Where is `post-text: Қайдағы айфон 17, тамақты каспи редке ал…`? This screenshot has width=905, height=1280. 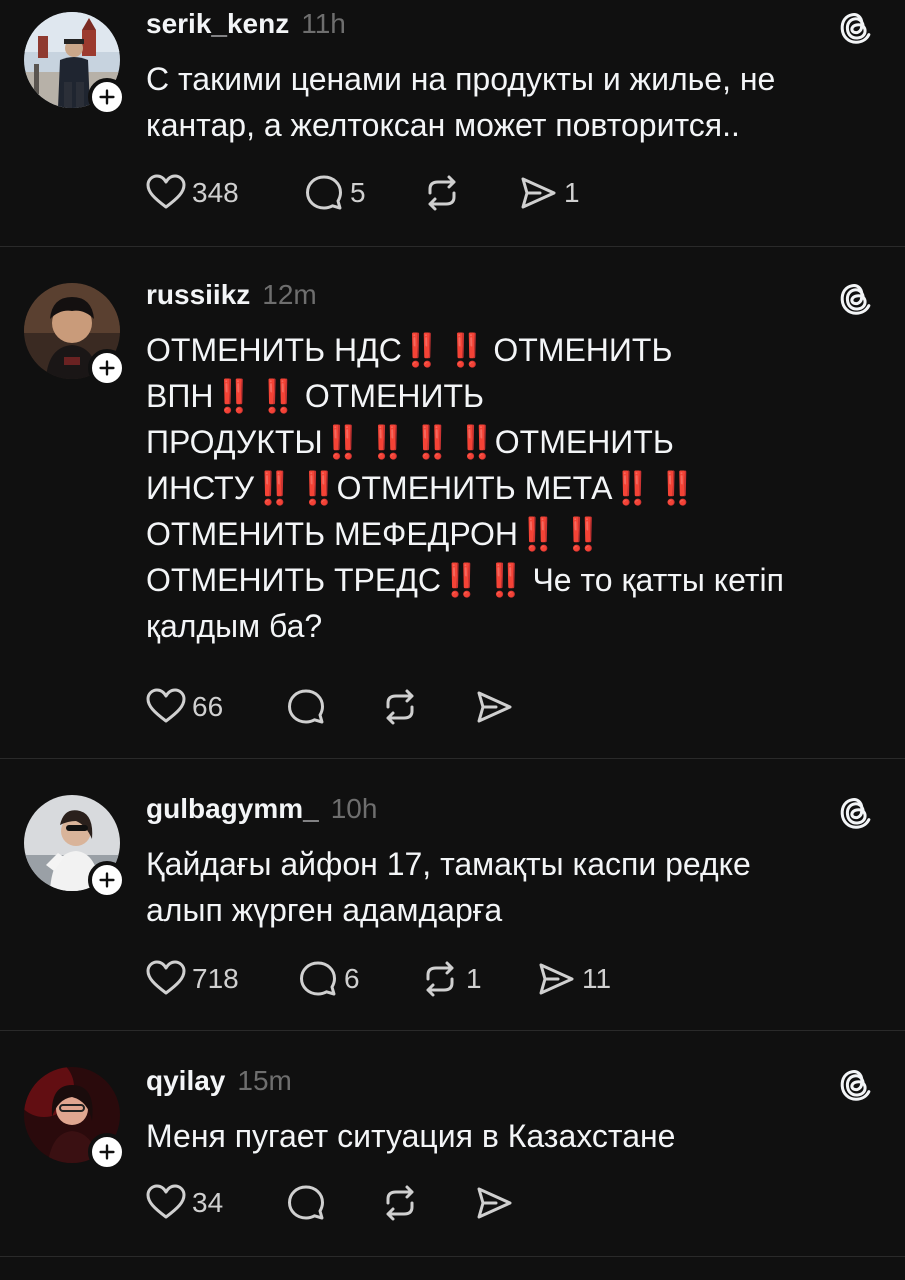 post-text: Қайдағы айфон 17, тамақты каспи редке ал… is located at coordinates (448, 887).